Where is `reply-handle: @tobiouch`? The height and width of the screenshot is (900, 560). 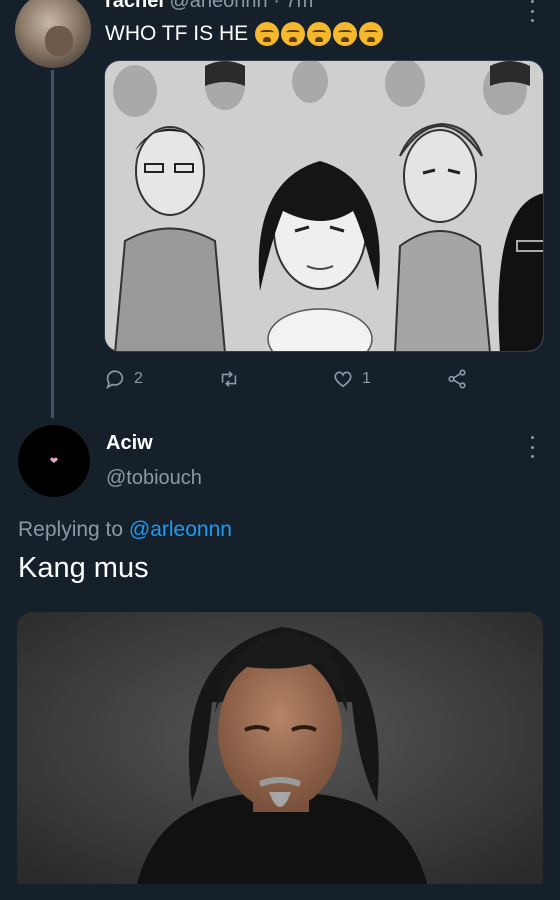 reply-handle: @tobiouch is located at coordinates (154, 478).